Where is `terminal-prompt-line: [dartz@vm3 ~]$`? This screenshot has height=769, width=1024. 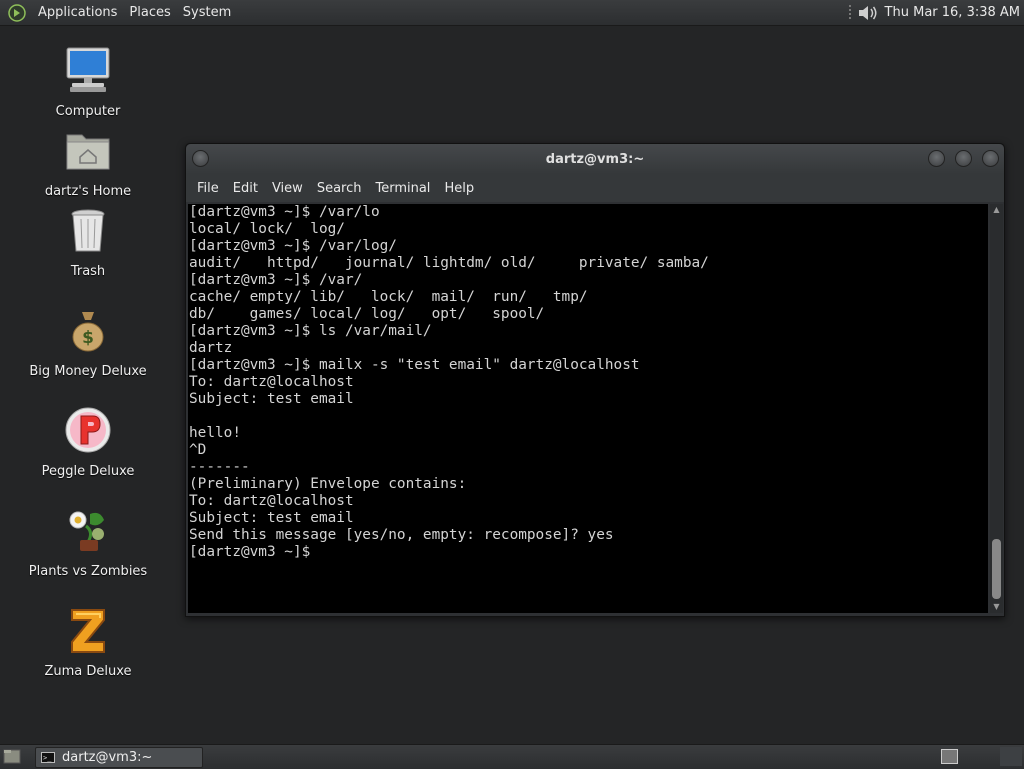
terminal-prompt-line: [dartz@vm3 ~]$ is located at coordinates (254, 552).